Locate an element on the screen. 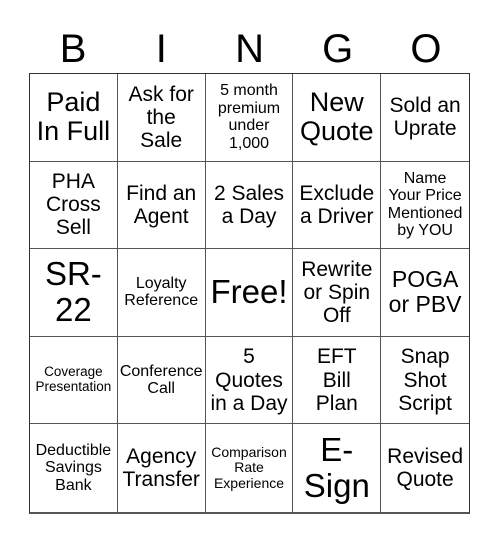  bingo-cell-text: E- Sign is located at coordinates (336, 467).